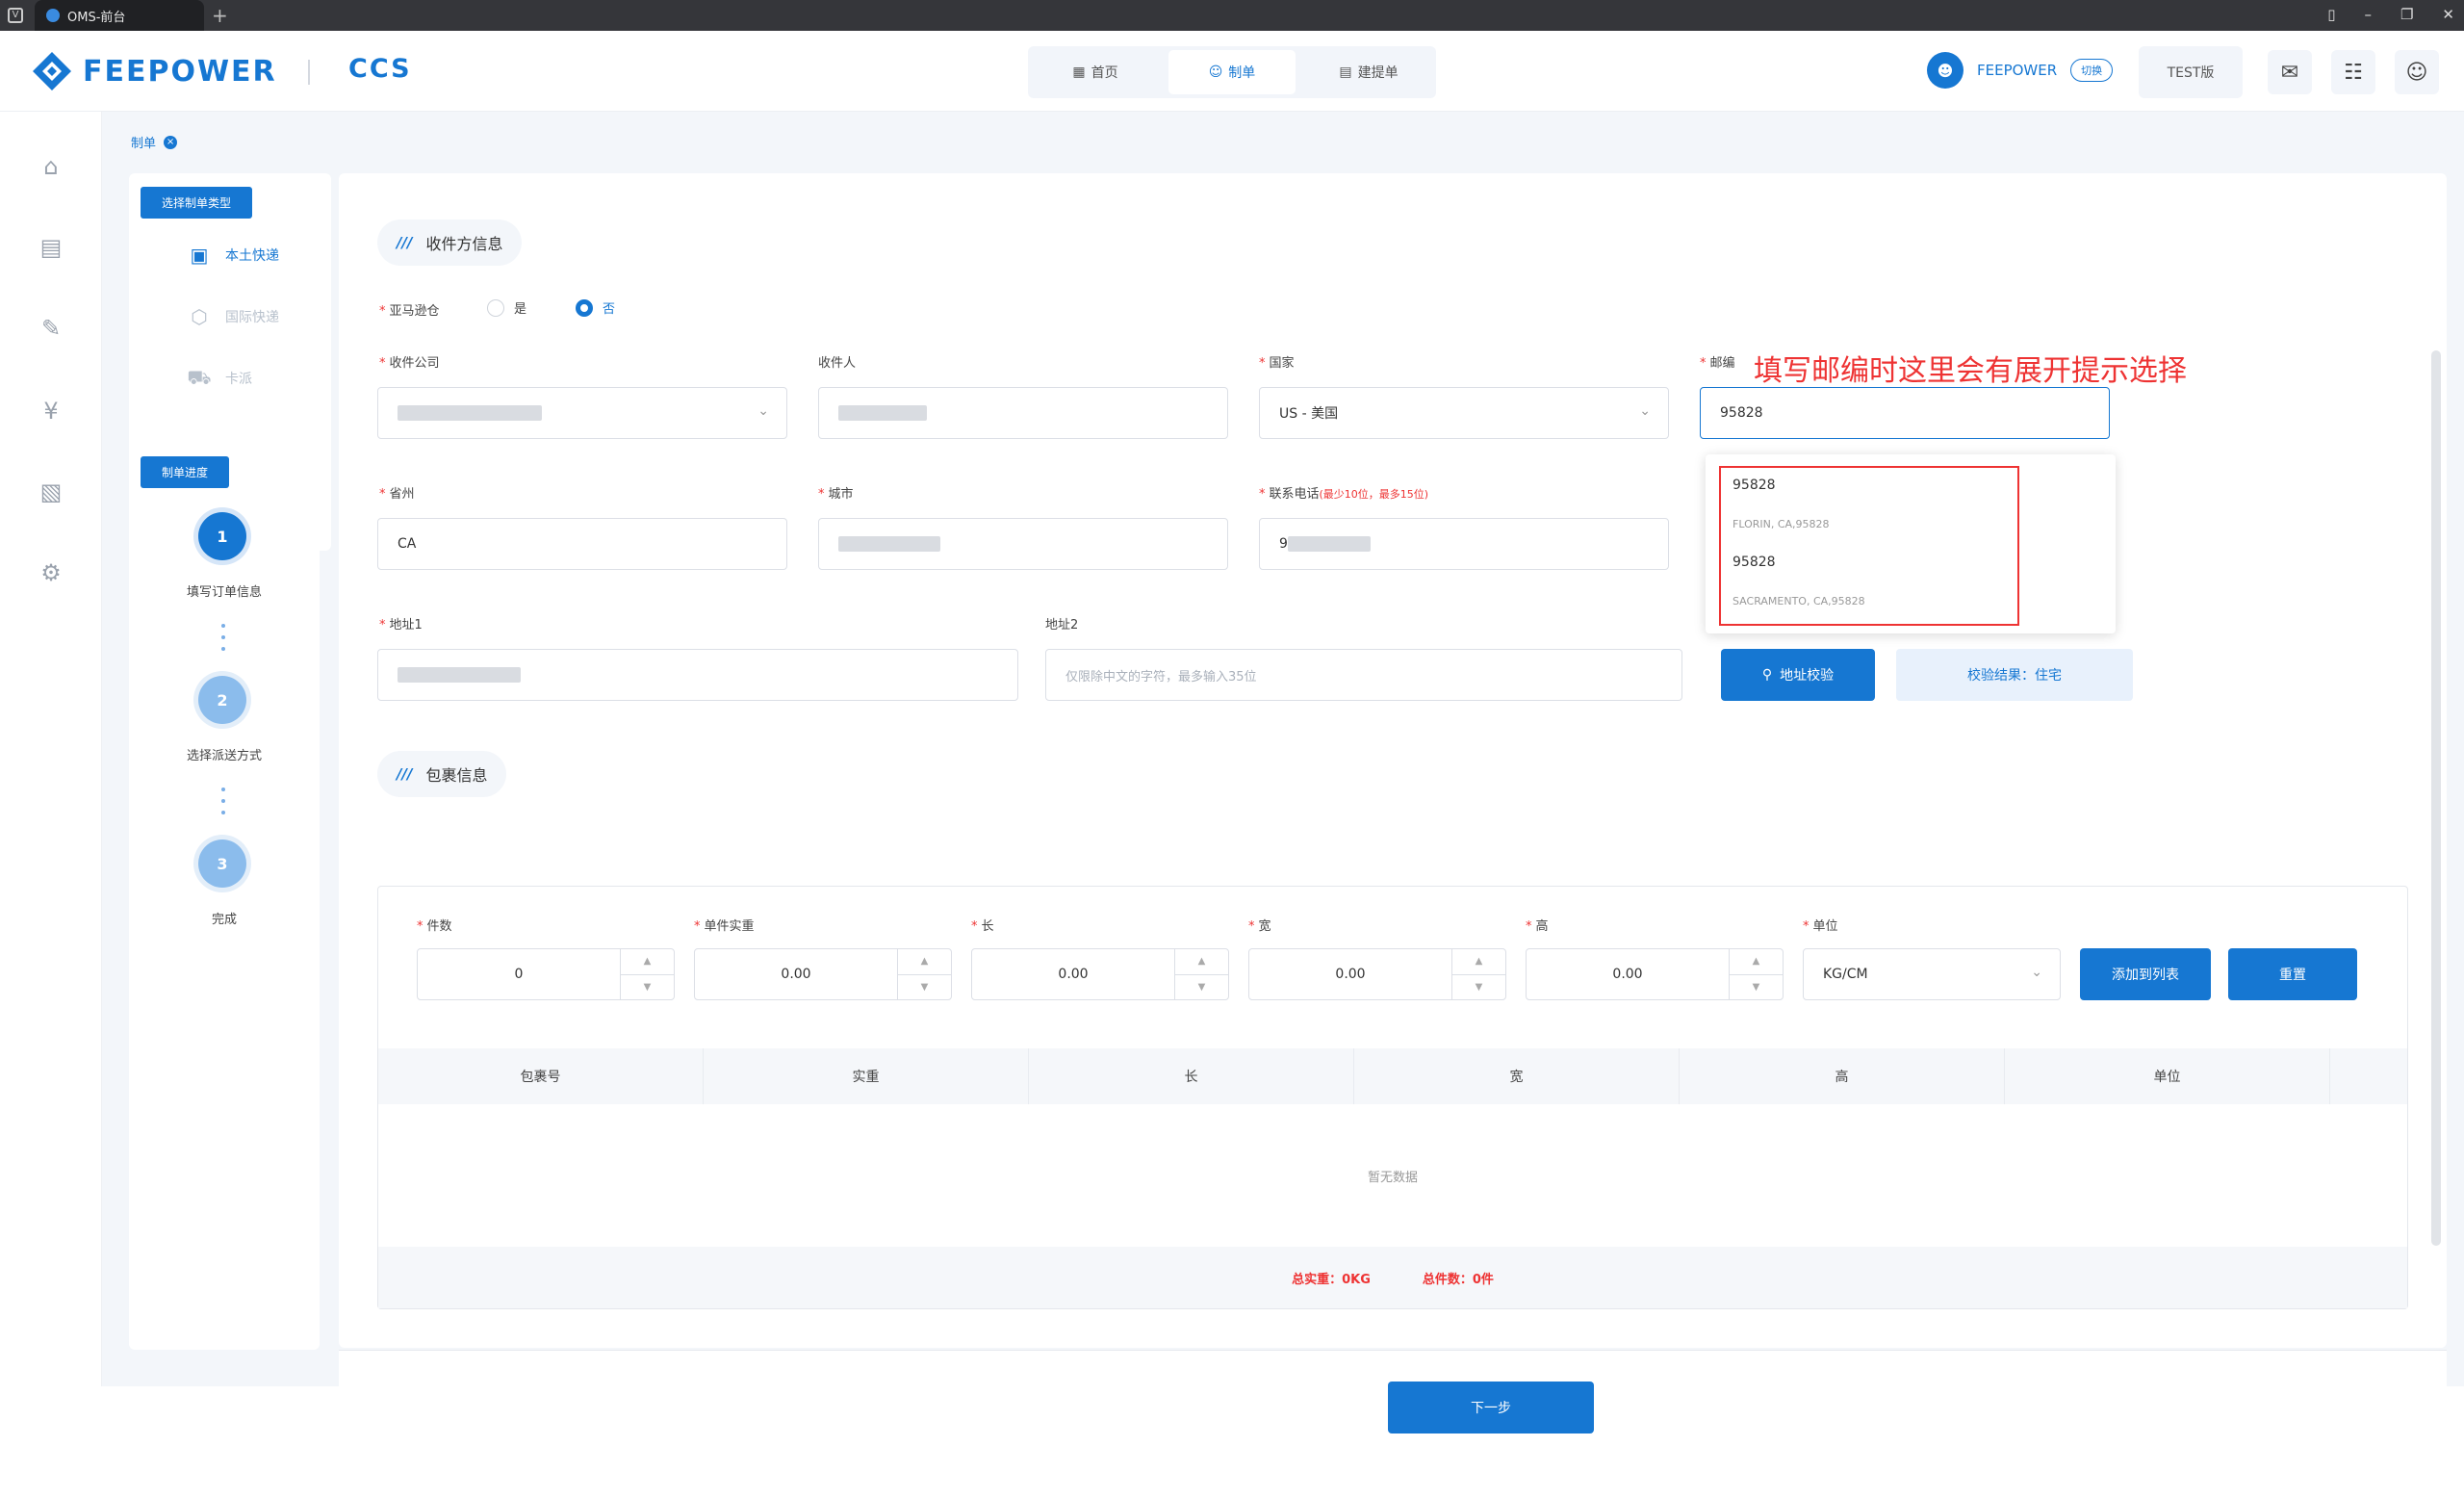 This screenshot has width=2464, height=1498. I want to click on column-header: 高, so click(1842, 1076).